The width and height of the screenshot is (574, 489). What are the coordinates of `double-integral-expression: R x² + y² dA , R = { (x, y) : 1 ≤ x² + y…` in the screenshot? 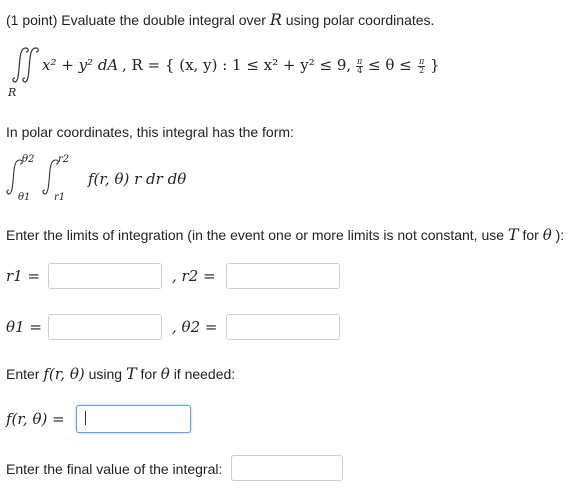 It's located at (236, 74).